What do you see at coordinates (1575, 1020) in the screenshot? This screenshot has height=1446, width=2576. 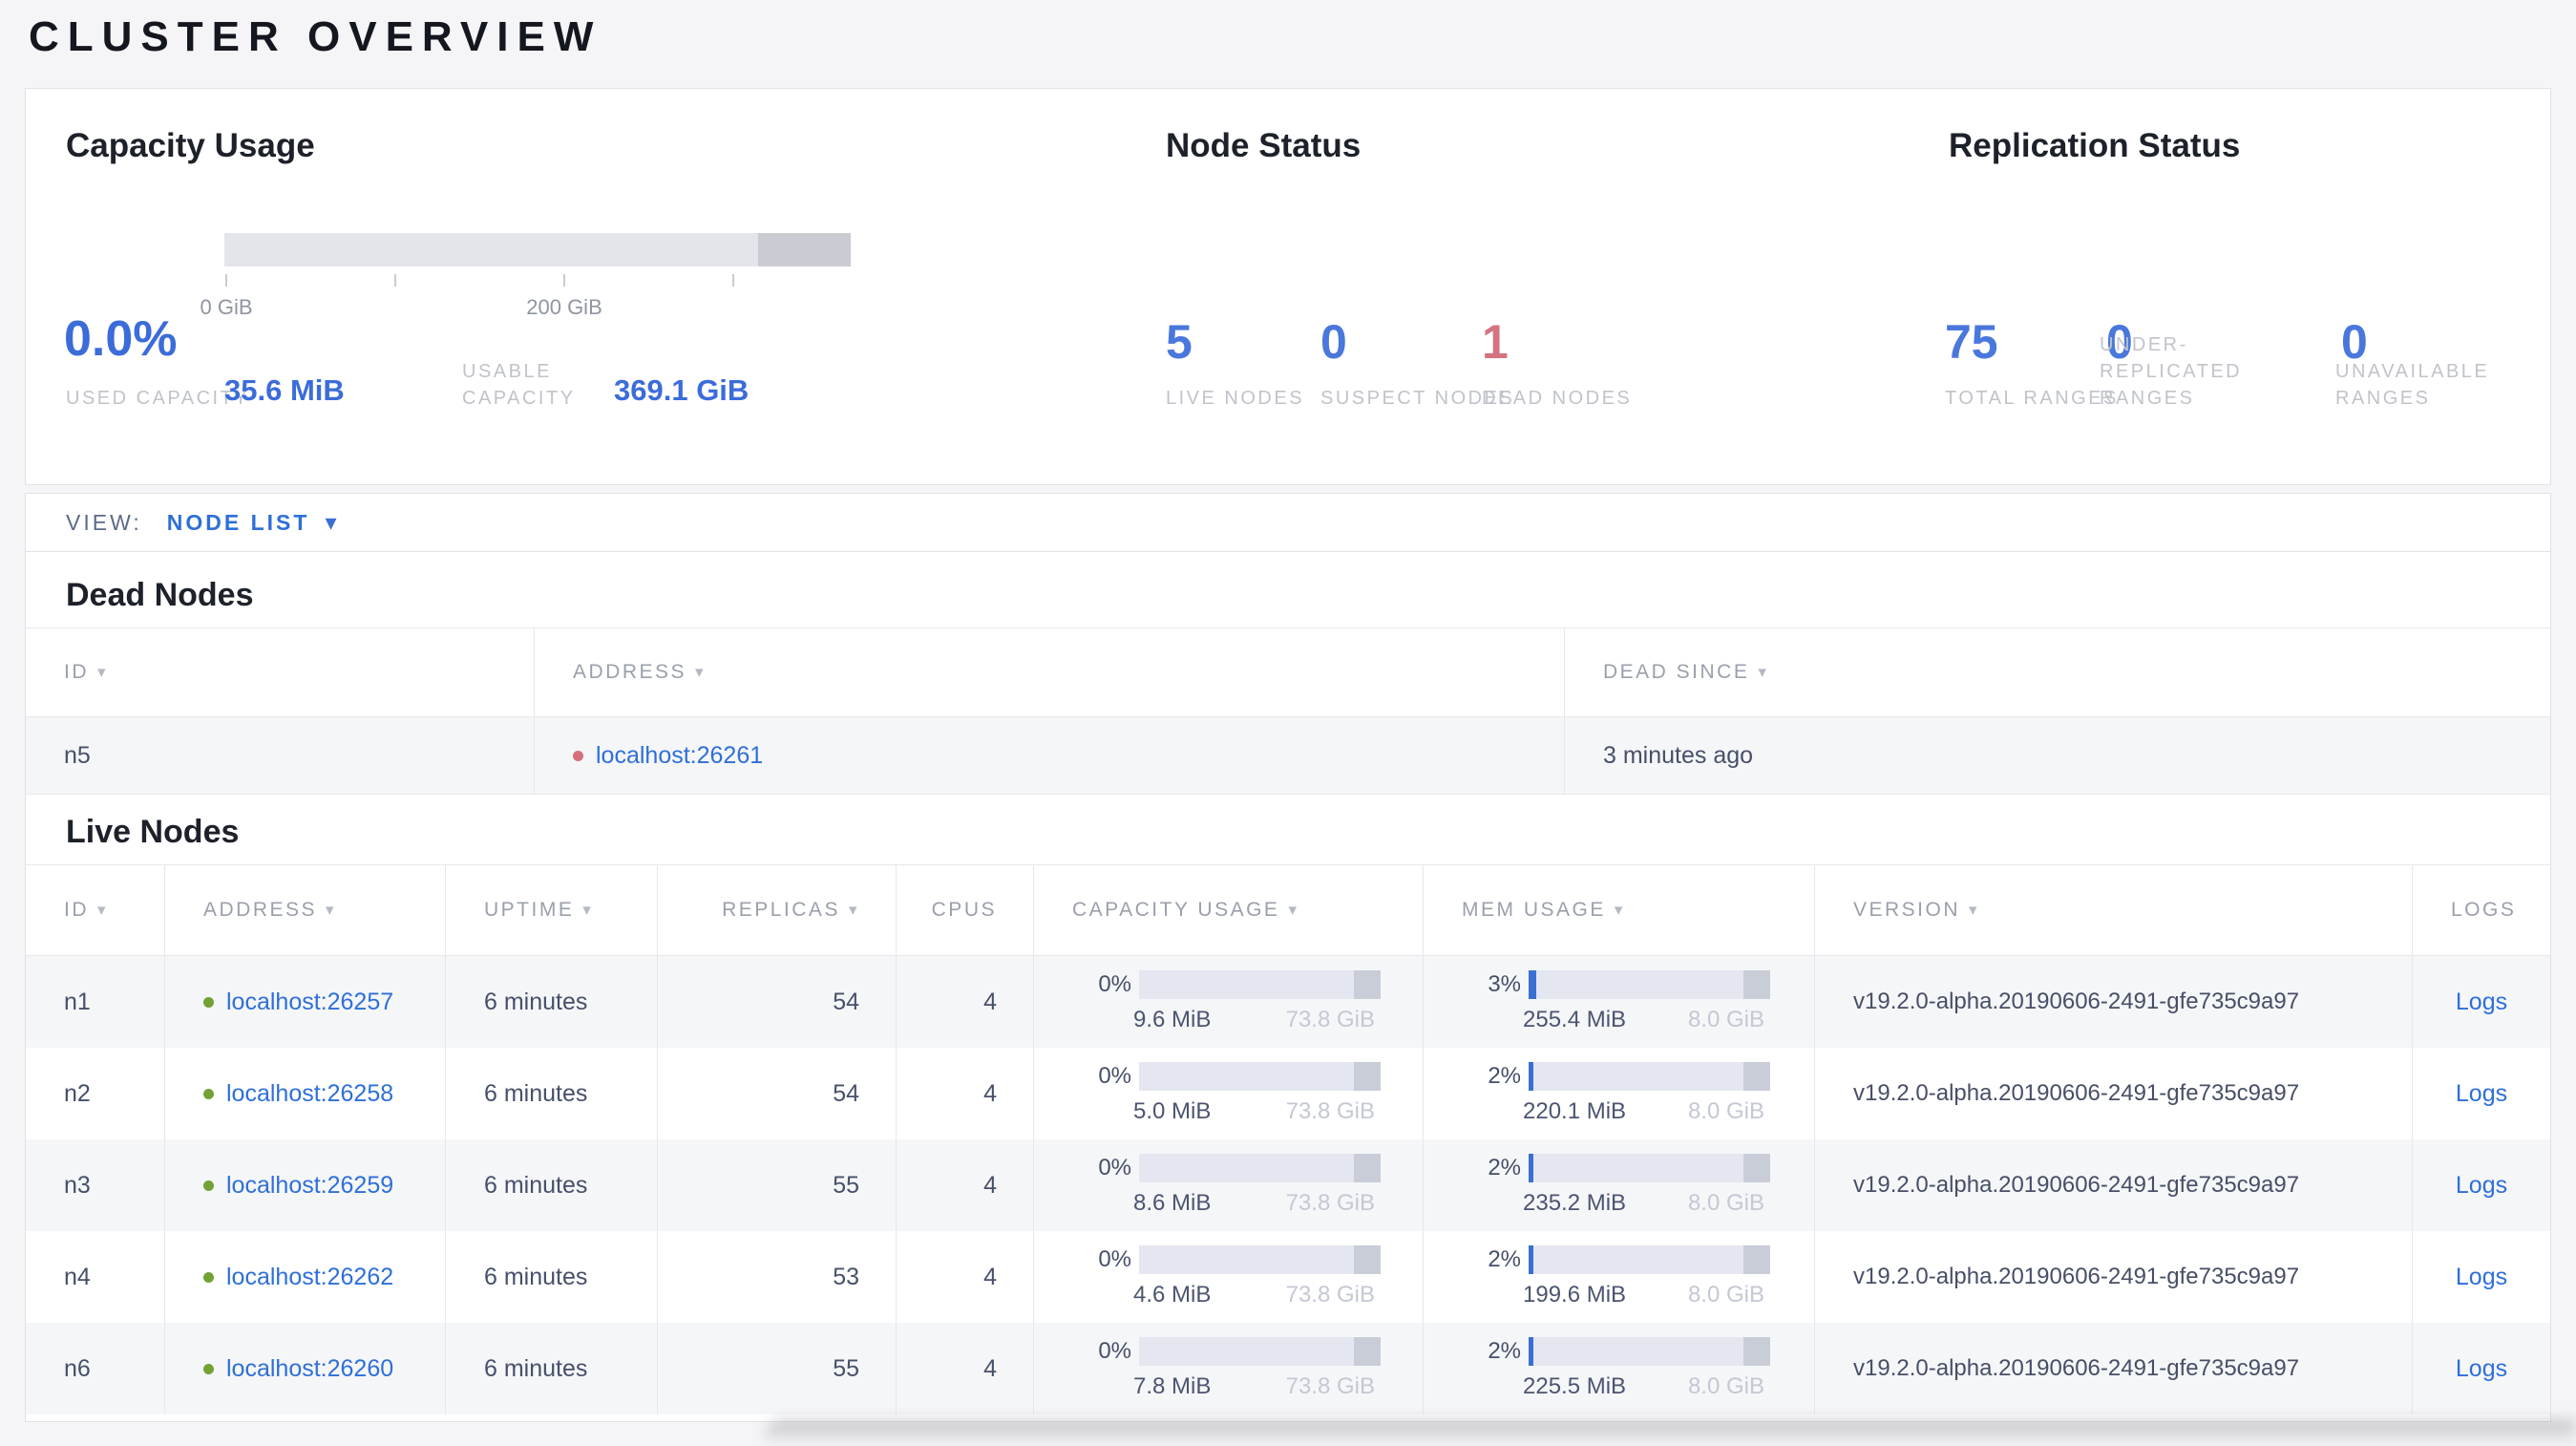 I see `mem-used-value: 255.4 MiB` at bounding box center [1575, 1020].